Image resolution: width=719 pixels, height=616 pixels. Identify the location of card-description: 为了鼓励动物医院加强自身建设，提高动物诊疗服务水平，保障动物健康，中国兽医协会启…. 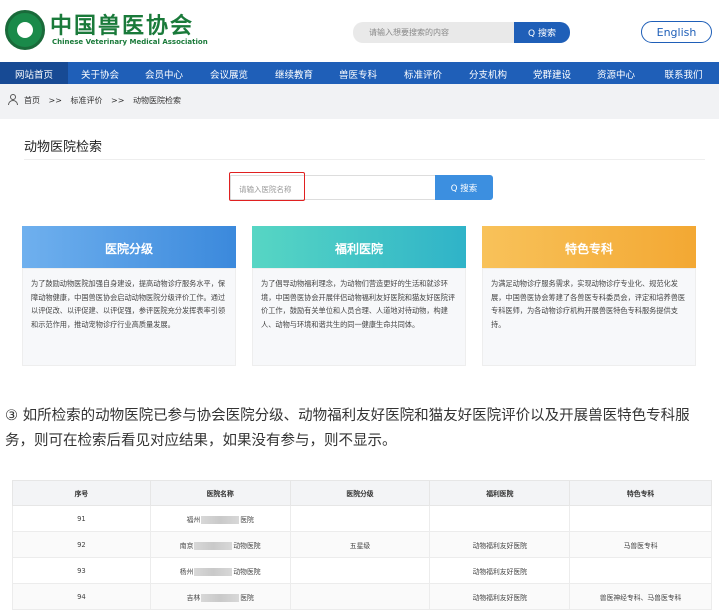
(129, 317).